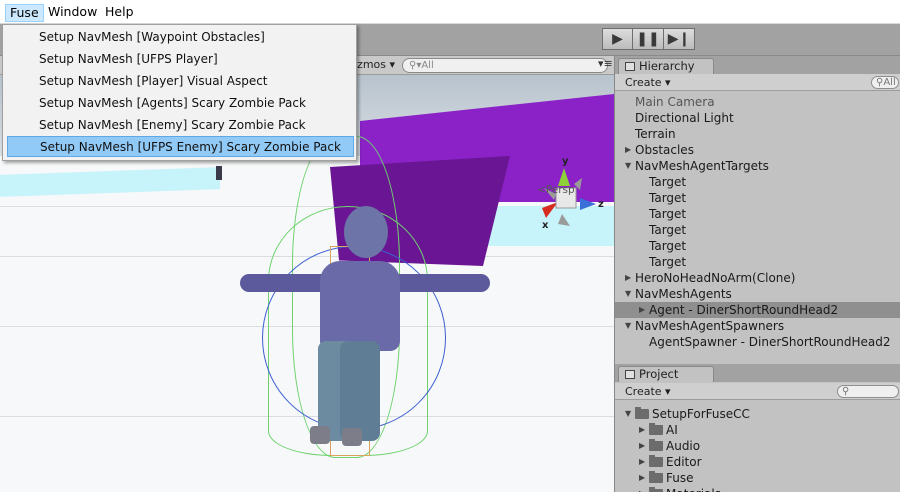  Describe the element at coordinates (450, 12) in the screenshot. I see `menu-bar: Fuse Window Help` at that location.